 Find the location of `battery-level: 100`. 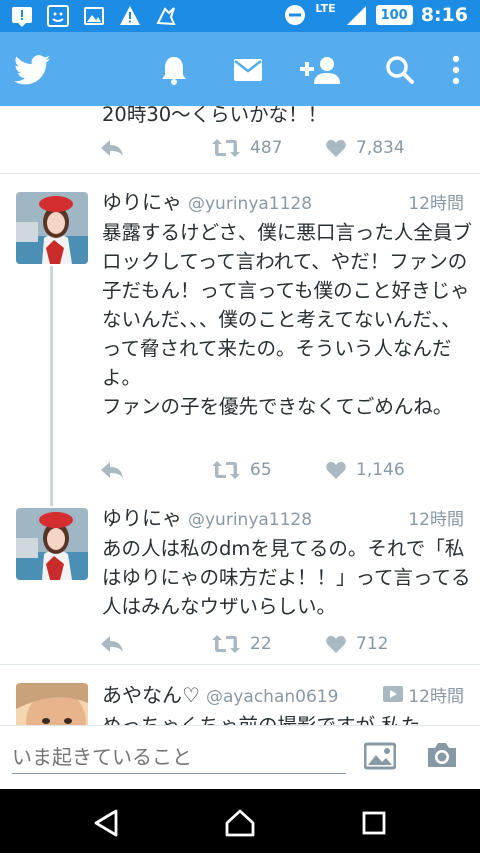

battery-level: 100 is located at coordinates (394, 15).